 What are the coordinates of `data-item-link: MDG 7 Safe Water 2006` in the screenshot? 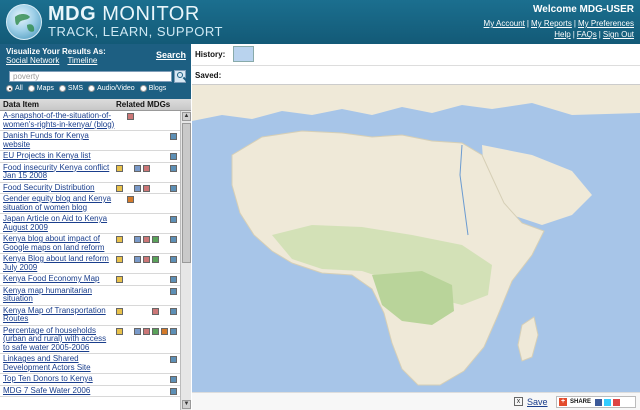 It's located at (59, 391).